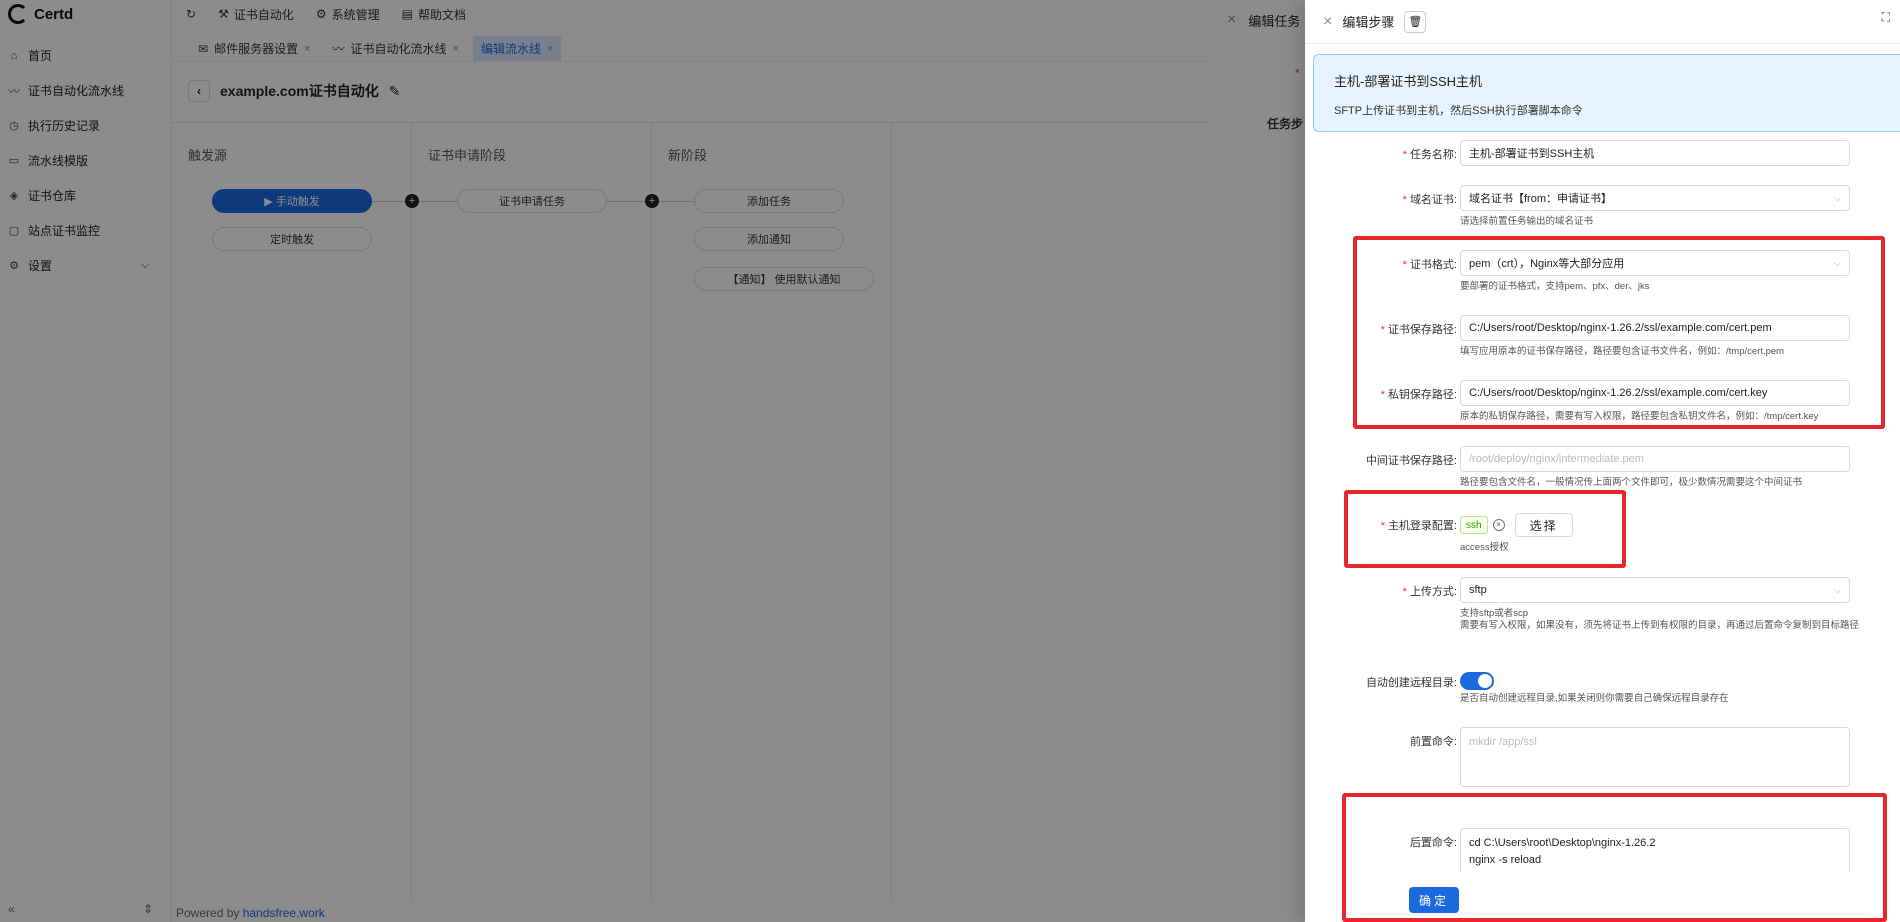 The image size is (1900, 922). I want to click on domain-cert-select: 域名证书【from：申请证书】 ⌵, so click(1655, 198).